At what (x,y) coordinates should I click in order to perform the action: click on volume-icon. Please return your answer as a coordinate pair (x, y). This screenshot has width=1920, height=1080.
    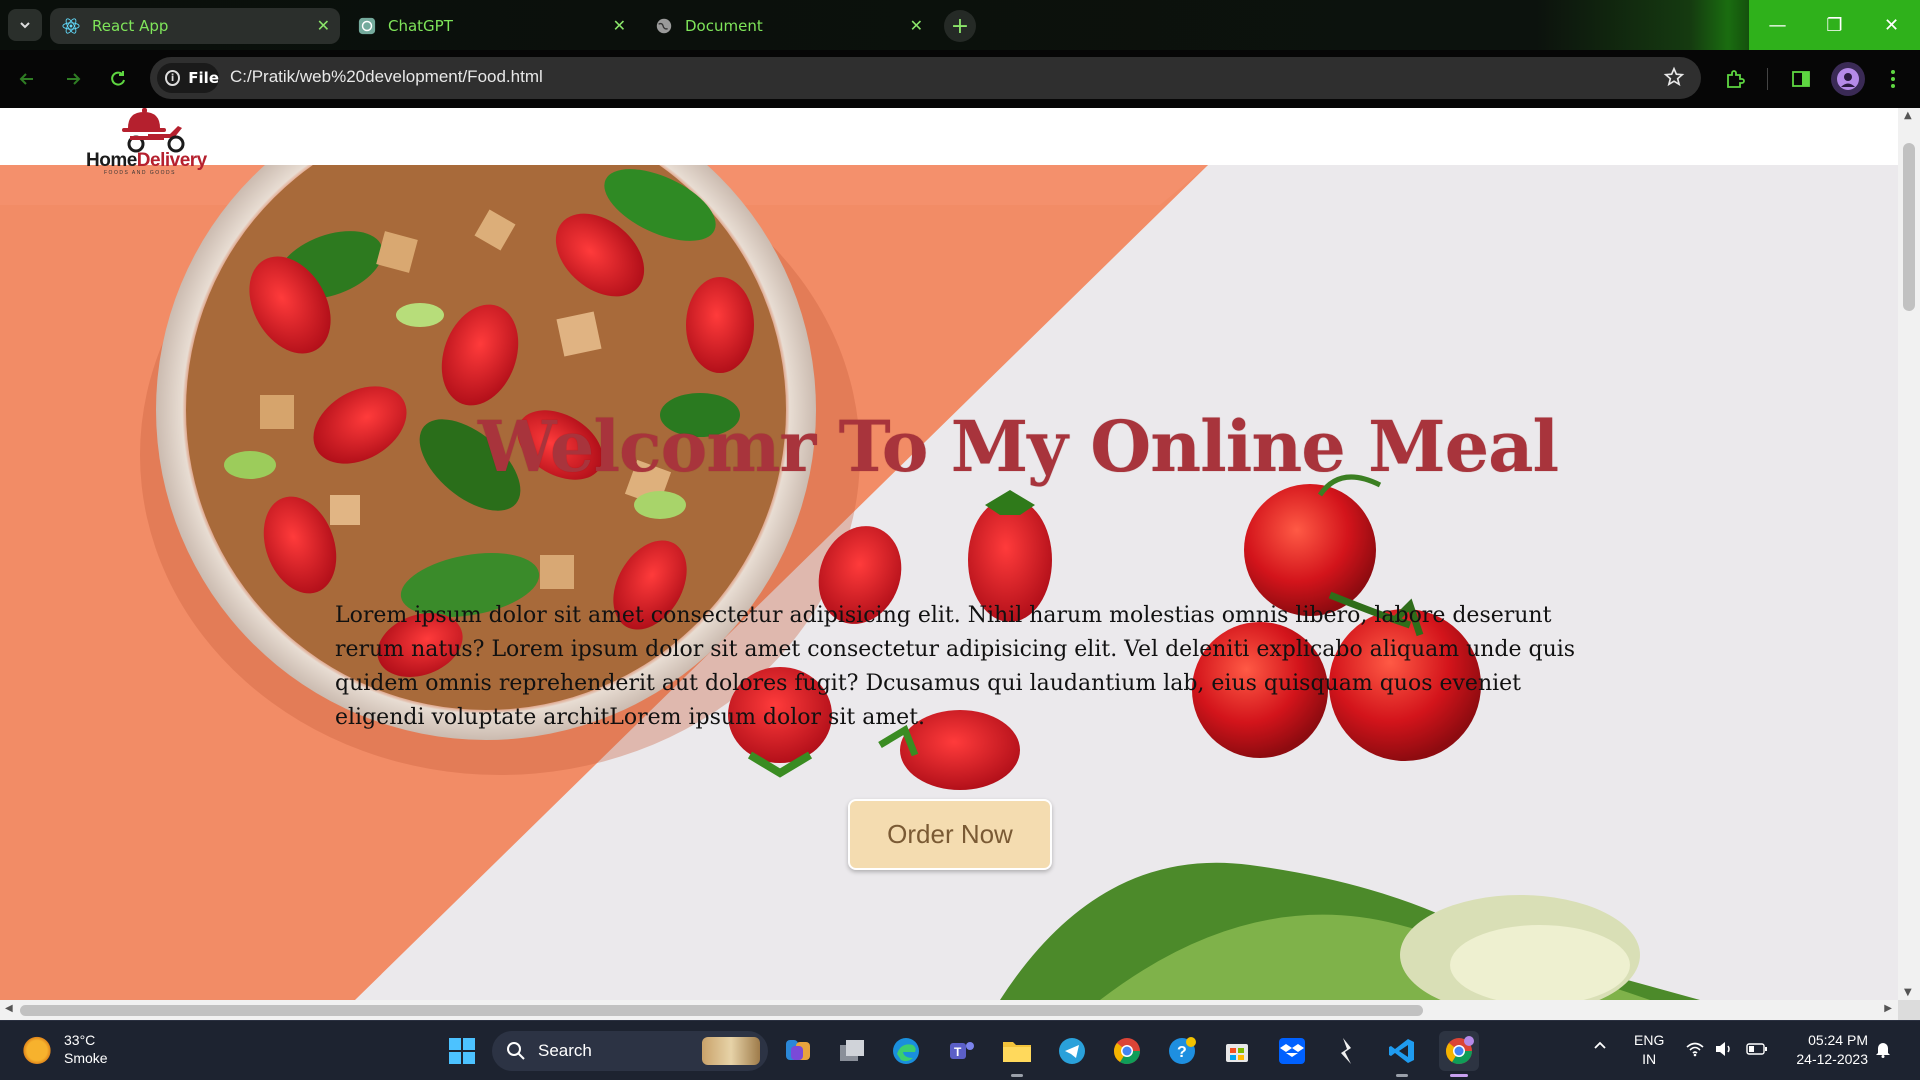
    Looking at the image, I should click on (1724, 1051).